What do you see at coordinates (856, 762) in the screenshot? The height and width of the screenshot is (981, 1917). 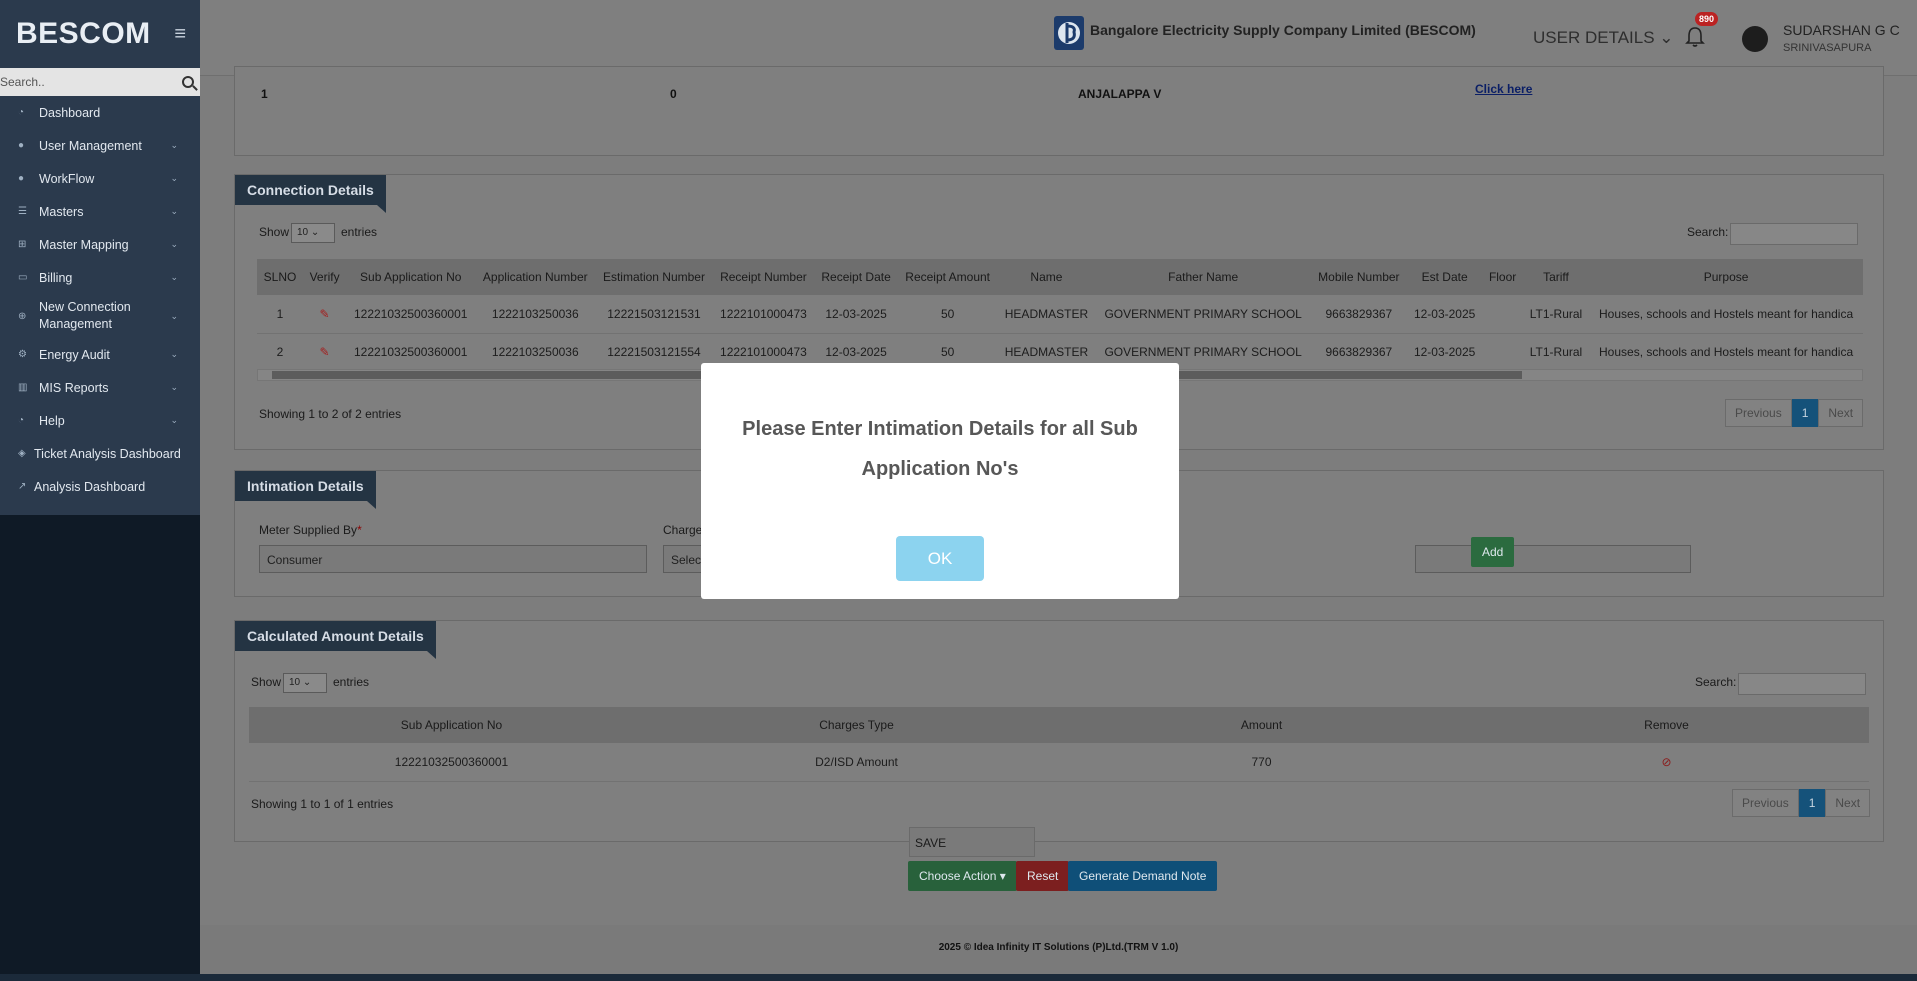 I see `table-cell: D2/ISD Amount` at bounding box center [856, 762].